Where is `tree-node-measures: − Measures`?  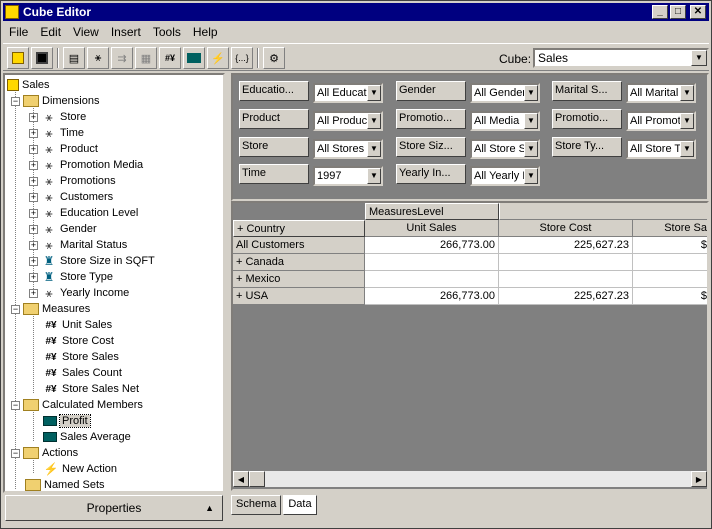
tree-node-measures: − Measures is located at coordinates (50, 309).